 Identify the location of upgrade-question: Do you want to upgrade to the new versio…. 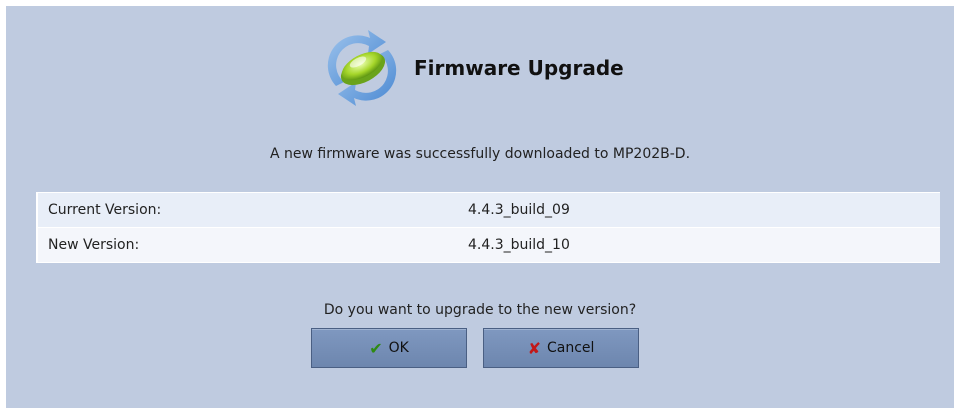
(480, 310).